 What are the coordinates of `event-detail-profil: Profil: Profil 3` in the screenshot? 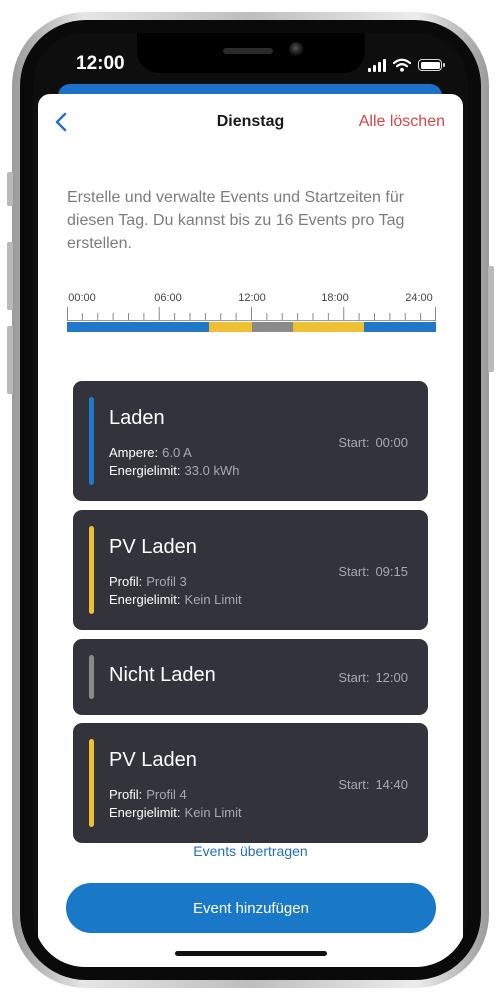 It's located at (148, 581).